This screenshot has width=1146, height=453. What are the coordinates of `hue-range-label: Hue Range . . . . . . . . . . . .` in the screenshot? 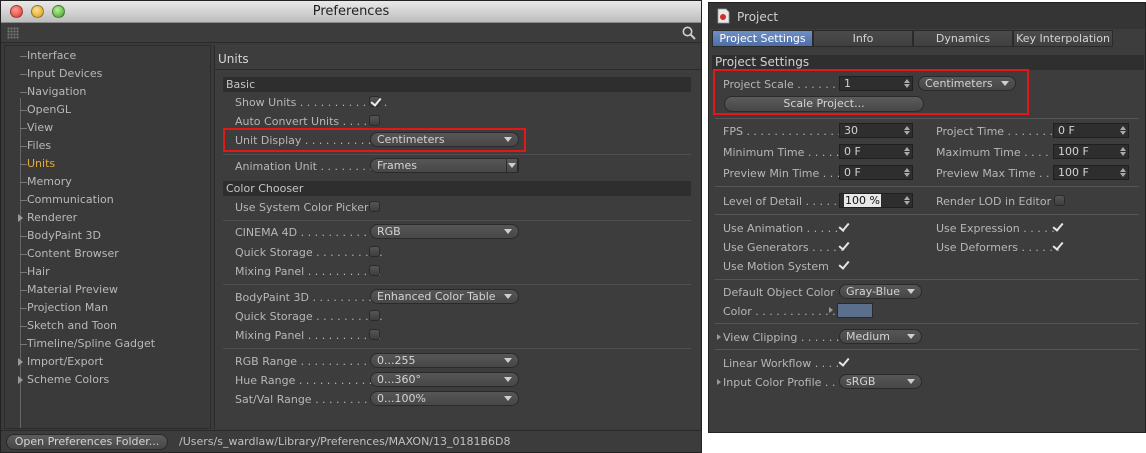 It's located at (307, 380).